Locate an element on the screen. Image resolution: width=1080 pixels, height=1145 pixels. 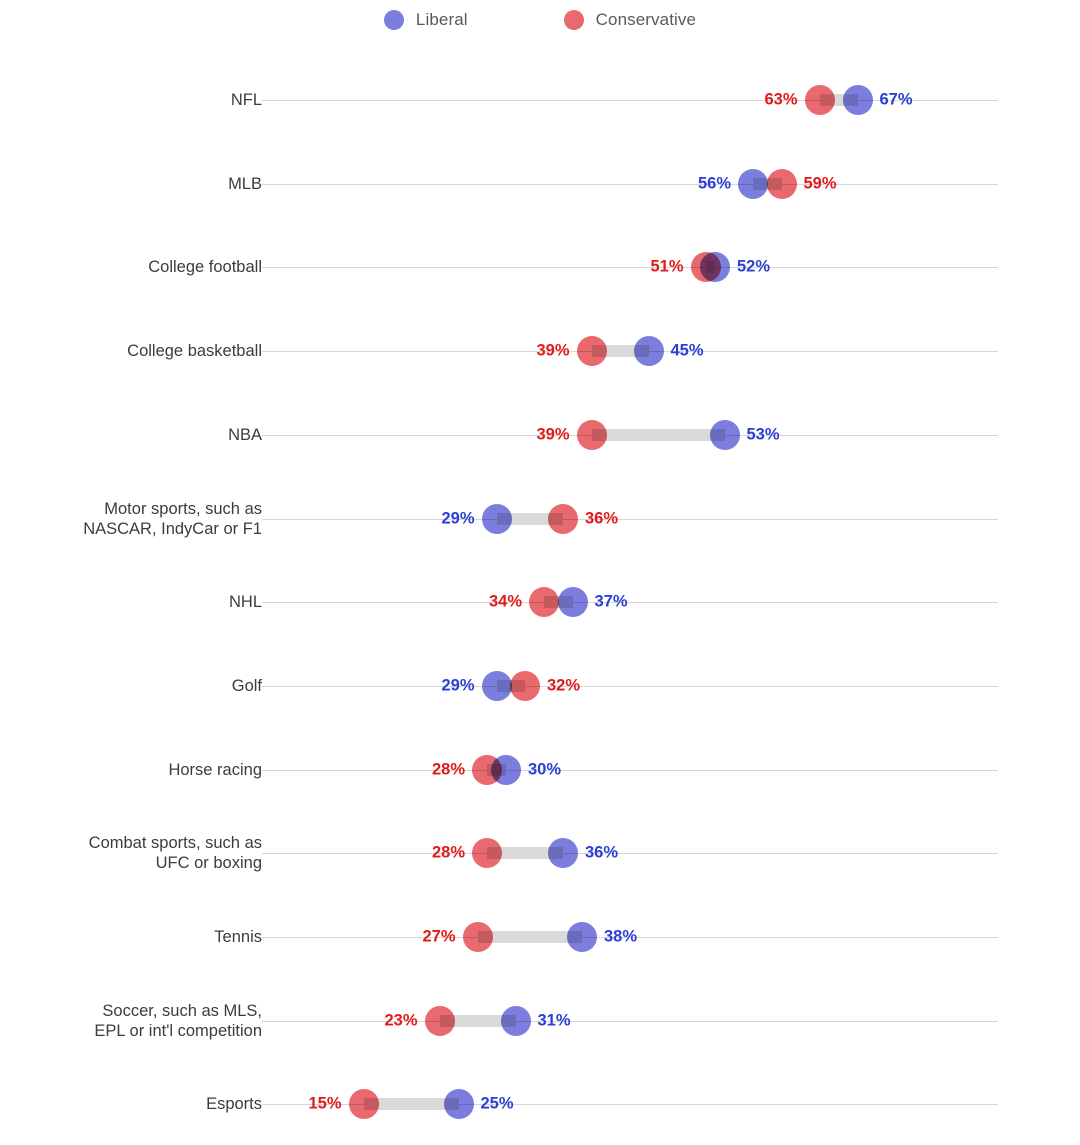
conservative-value-label: 23% is located at coordinates (401, 1020).